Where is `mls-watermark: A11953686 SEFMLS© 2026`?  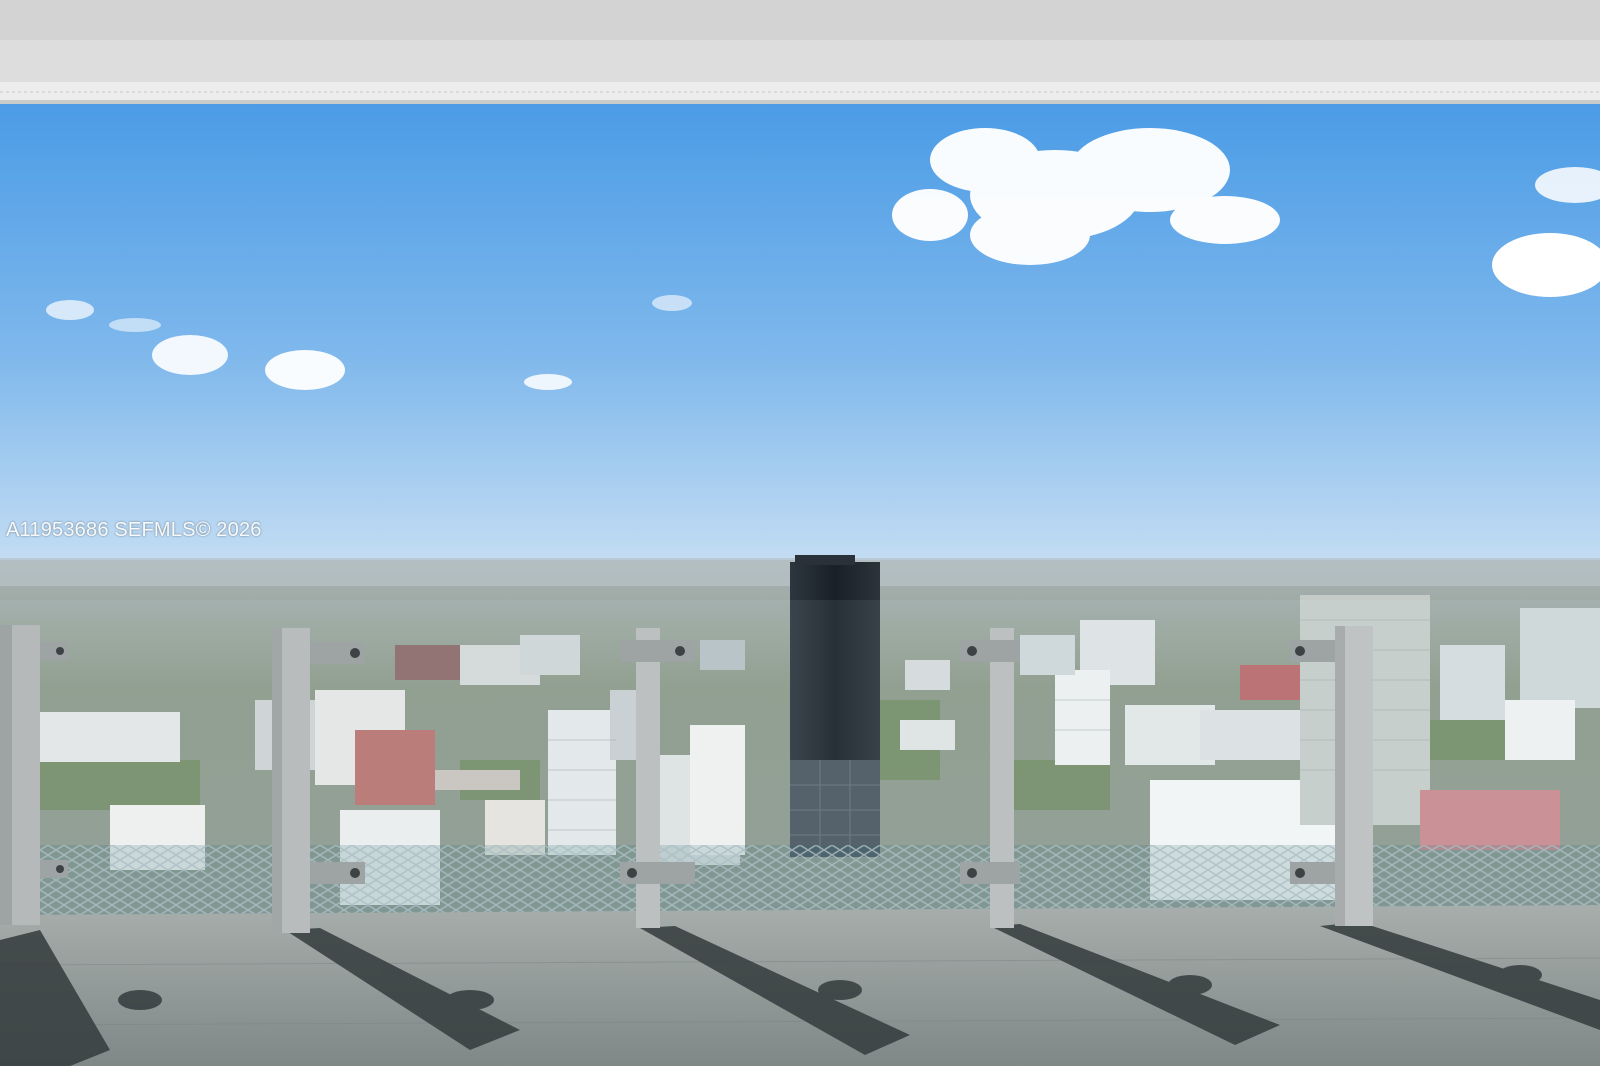
mls-watermark: A11953686 SEFMLS© 2026 is located at coordinates (134, 530).